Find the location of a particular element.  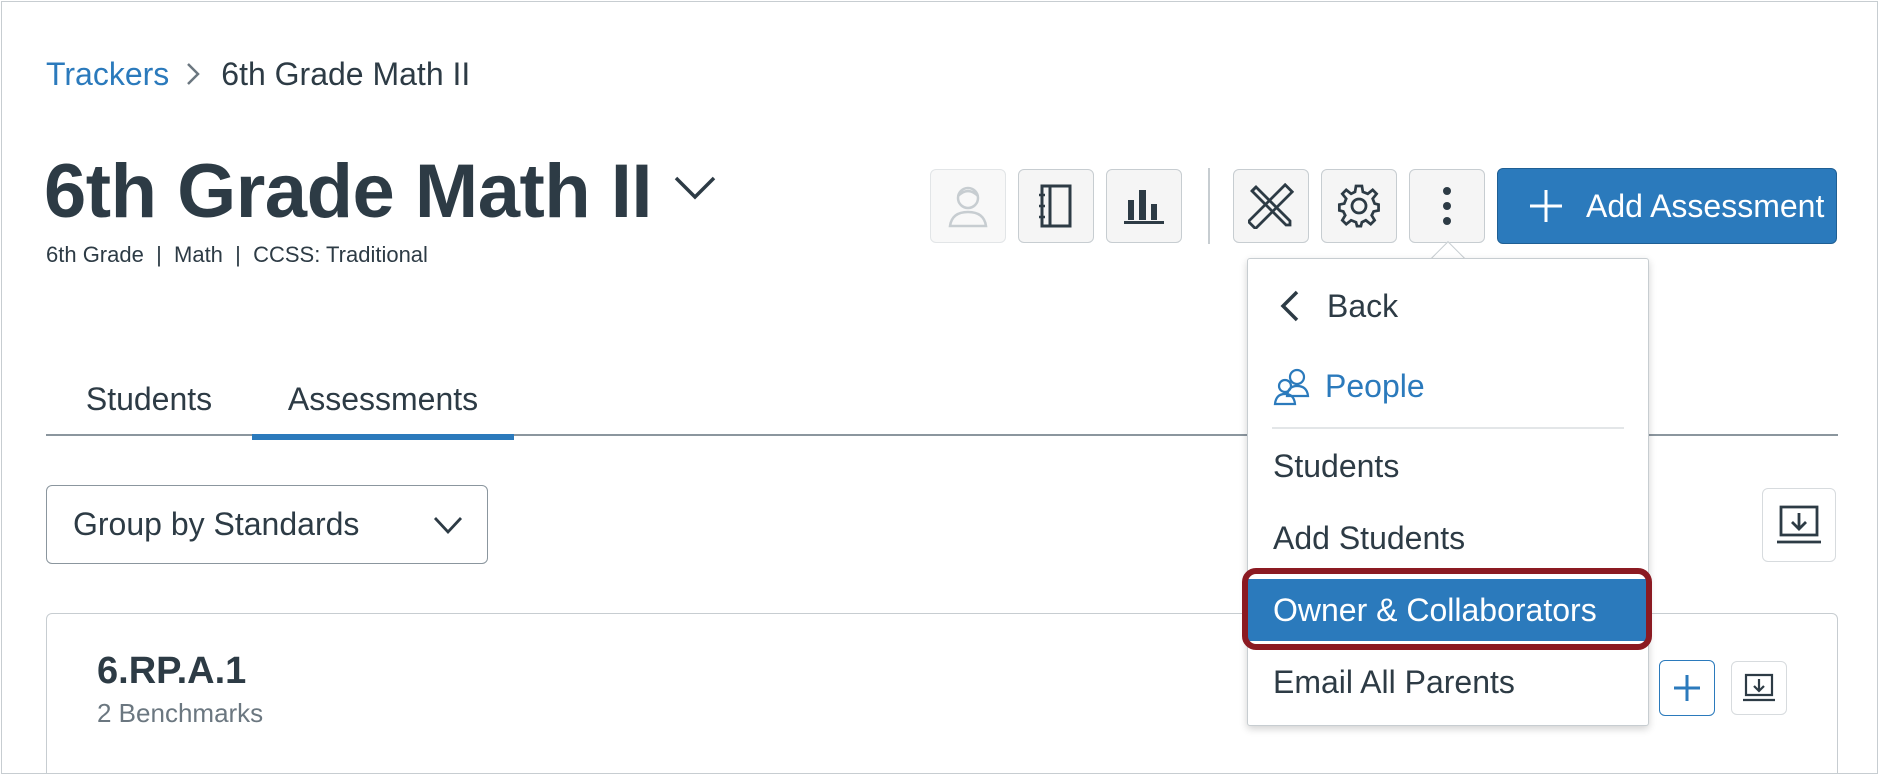

settings-button is located at coordinates (1359, 206).